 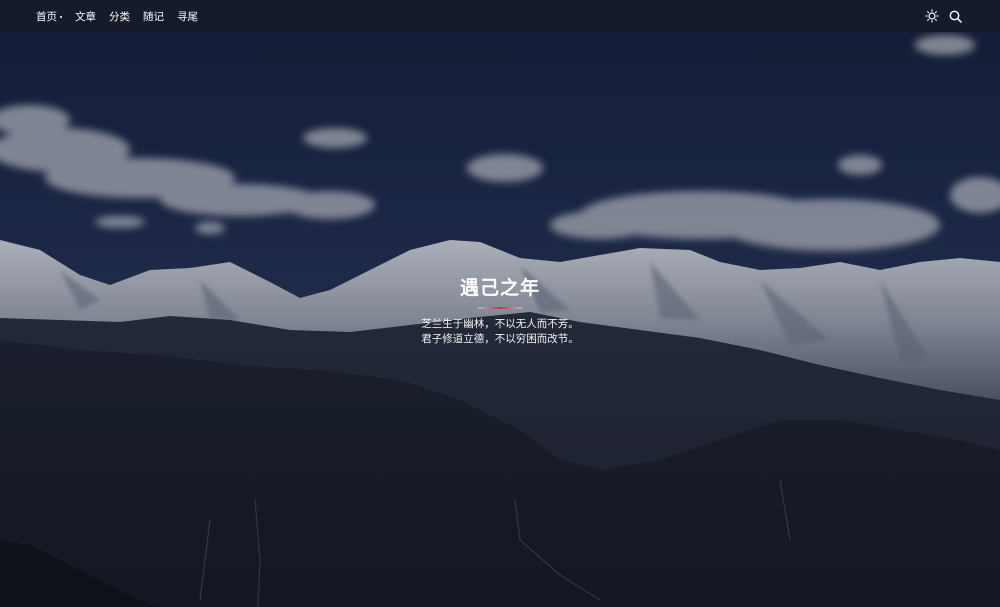 I want to click on nav-item-tail-label: 寻尾, so click(x=187, y=16).